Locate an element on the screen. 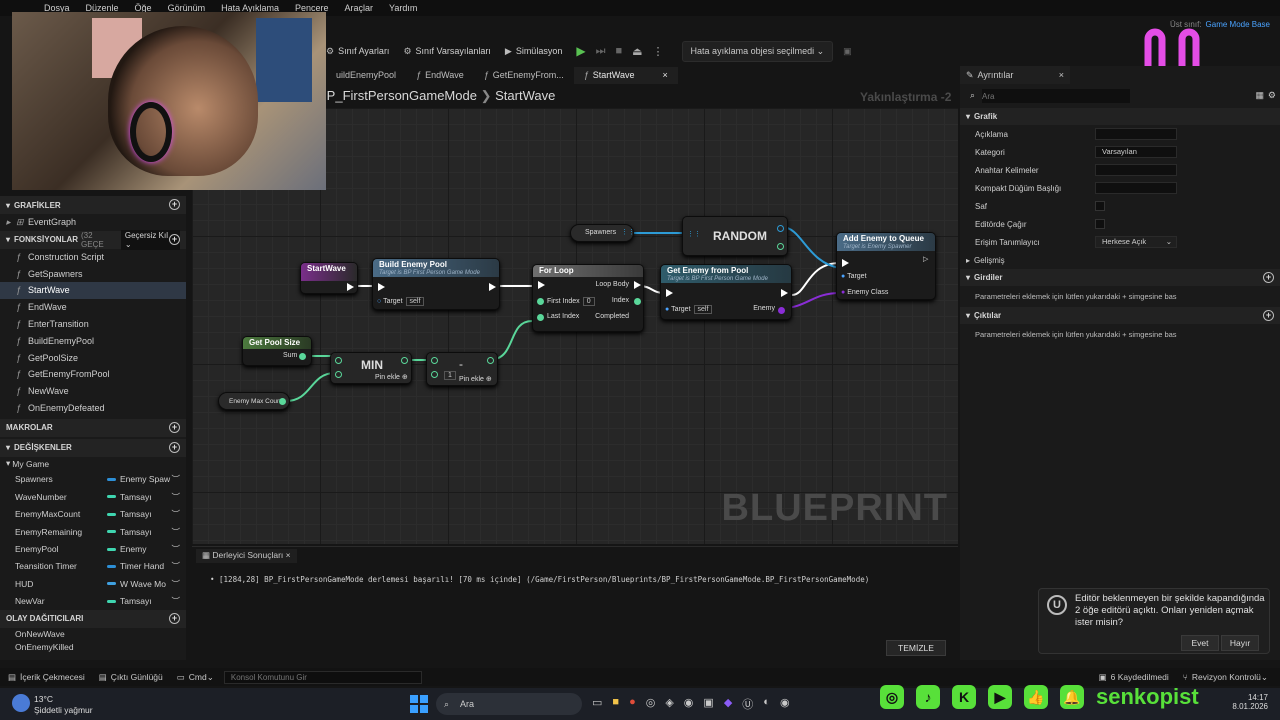 The height and width of the screenshot is (720, 1280). add-dispatcher-icon: + is located at coordinates (174, 618).